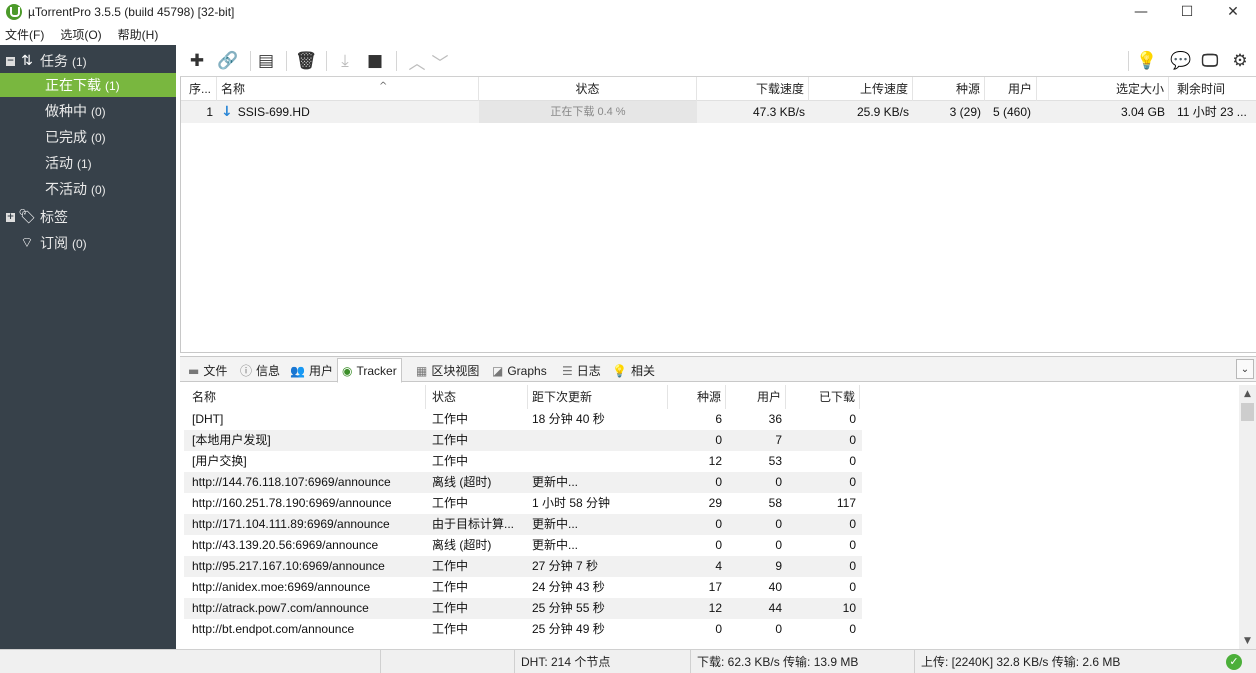  I want to click on tracker-name: http://43.139.20.56:6969/announce, so click(285, 545).